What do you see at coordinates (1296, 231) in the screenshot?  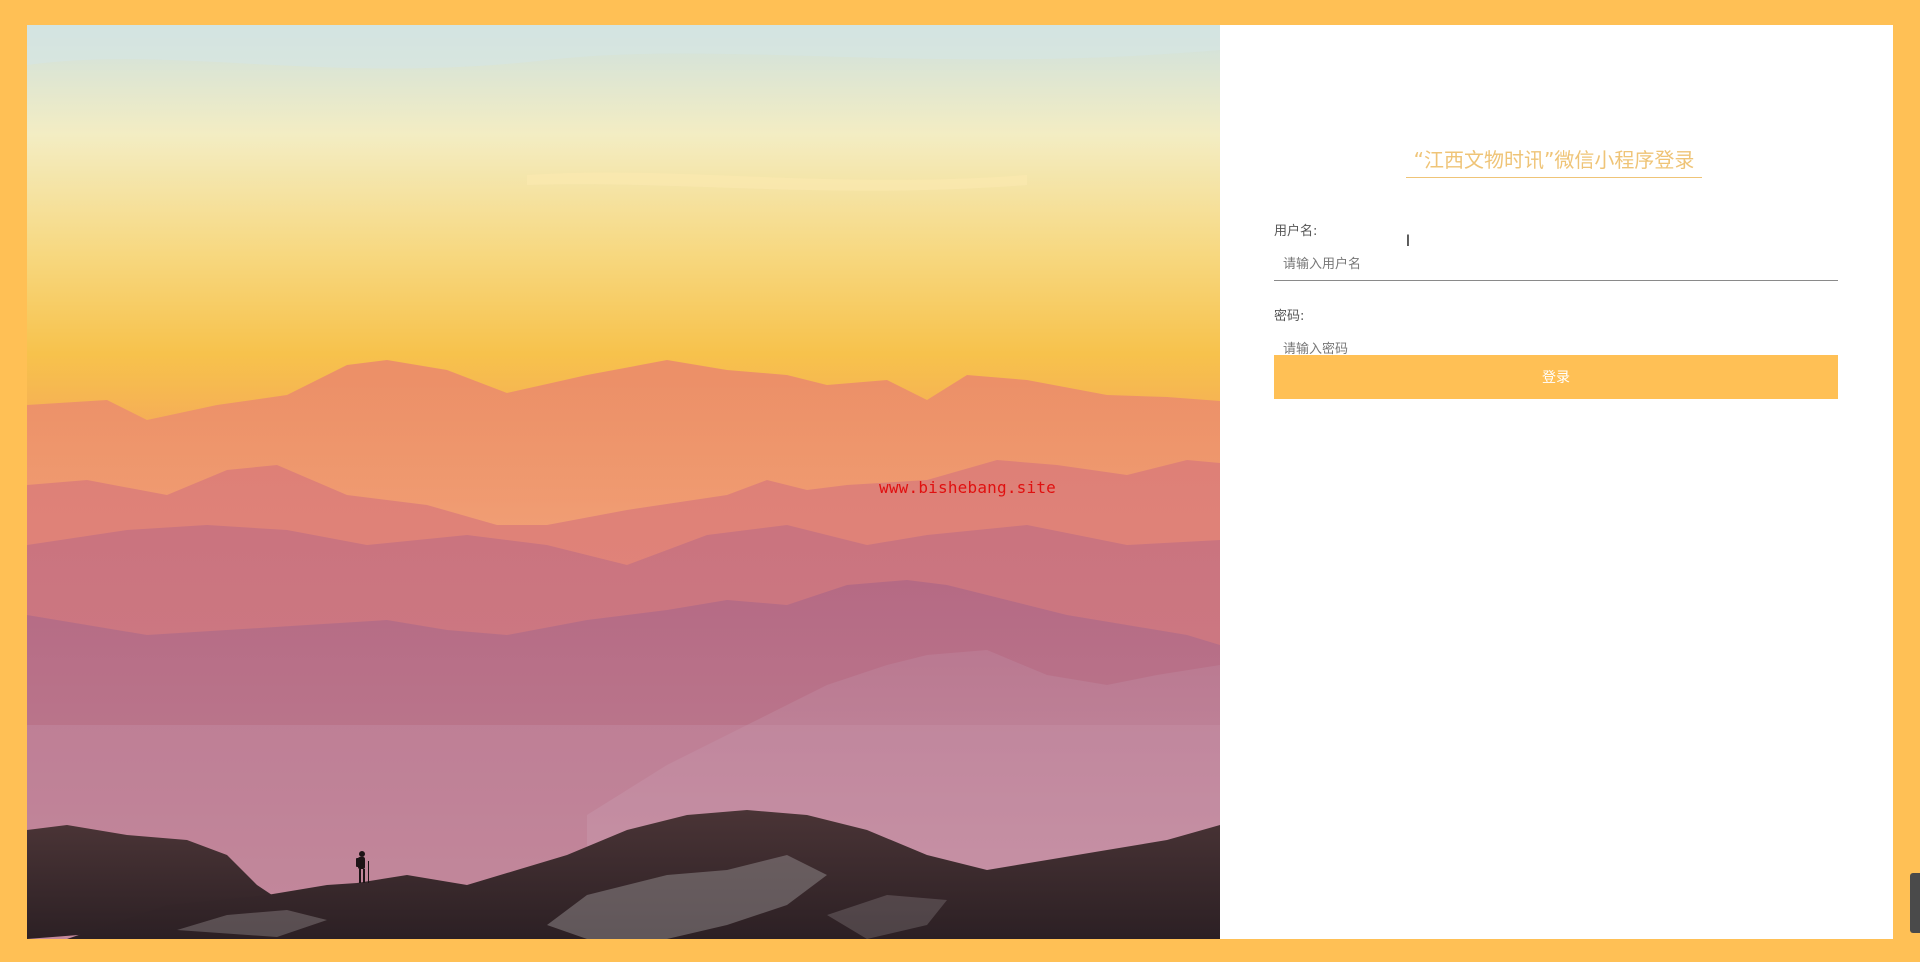 I see `username-label: 用户名:` at bounding box center [1296, 231].